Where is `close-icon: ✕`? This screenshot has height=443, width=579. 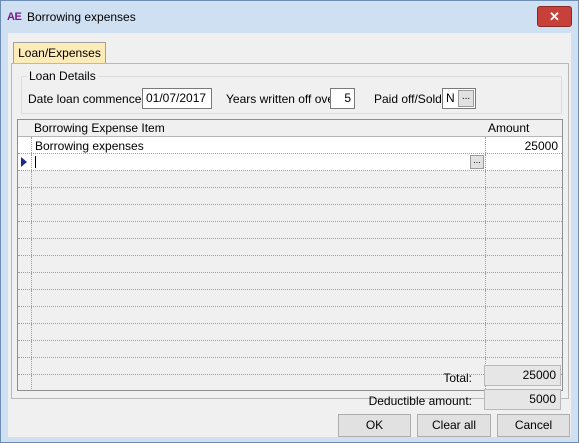
close-icon: ✕ is located at coordinates (554, 16).